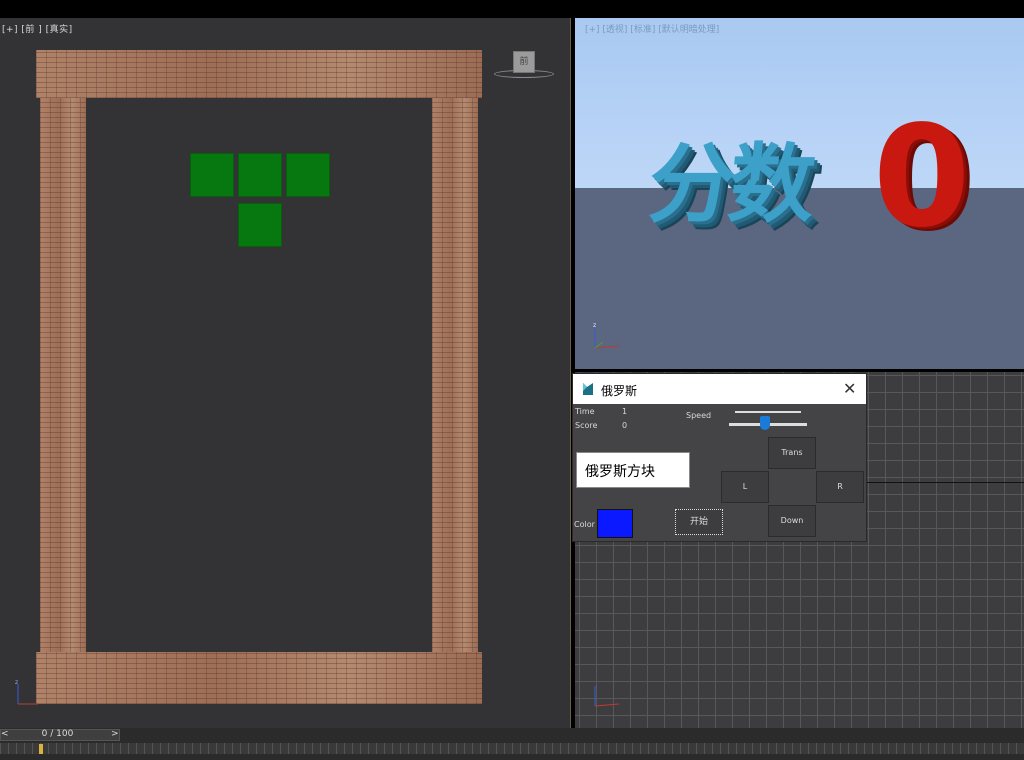 The height and width of the screenshot is (760, 1024). Describe the element at coordinates (719, 389) in the screenshot. I see `dialog-titlebar: 俄罗斯 ✕` at that location.